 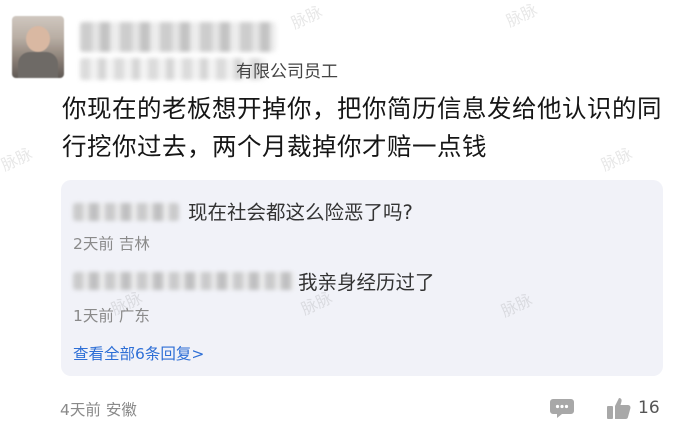 What do you see at coordinates (134, 244) in the screenshot?
I see `reply-location: 吉林` at bounding box center [134, 244].